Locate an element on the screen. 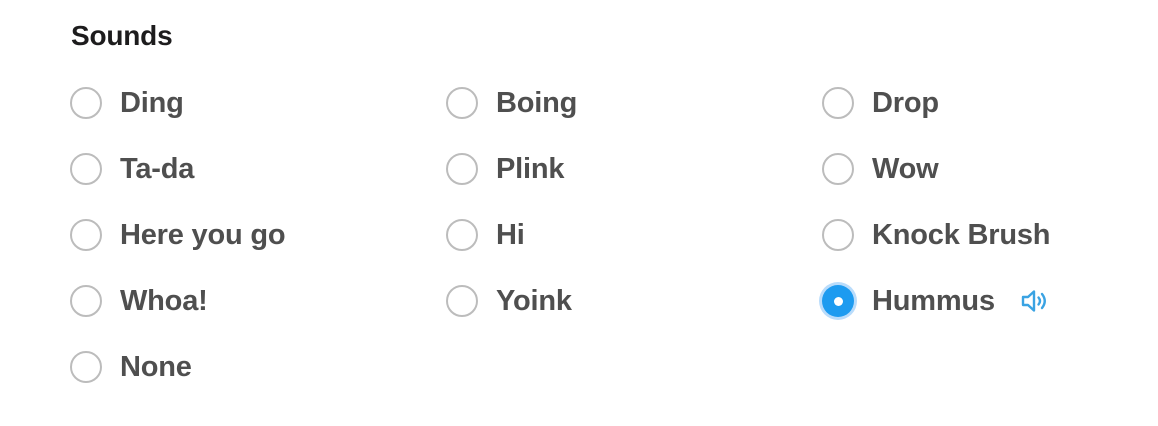  sound-label-hi: Hi is located at coordinates (510, 234).